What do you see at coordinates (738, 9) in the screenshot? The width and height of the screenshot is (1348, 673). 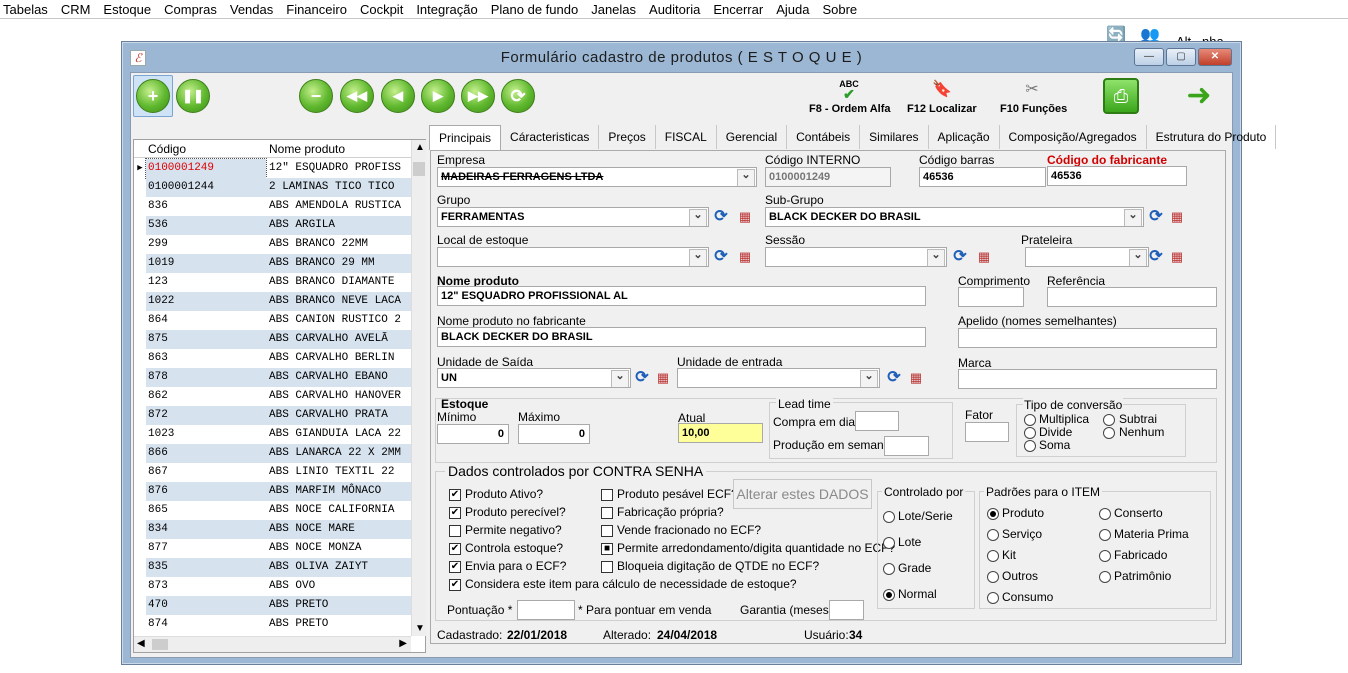 I see `menu-encerrar: Encerrar` at bounding box center [738, 9].